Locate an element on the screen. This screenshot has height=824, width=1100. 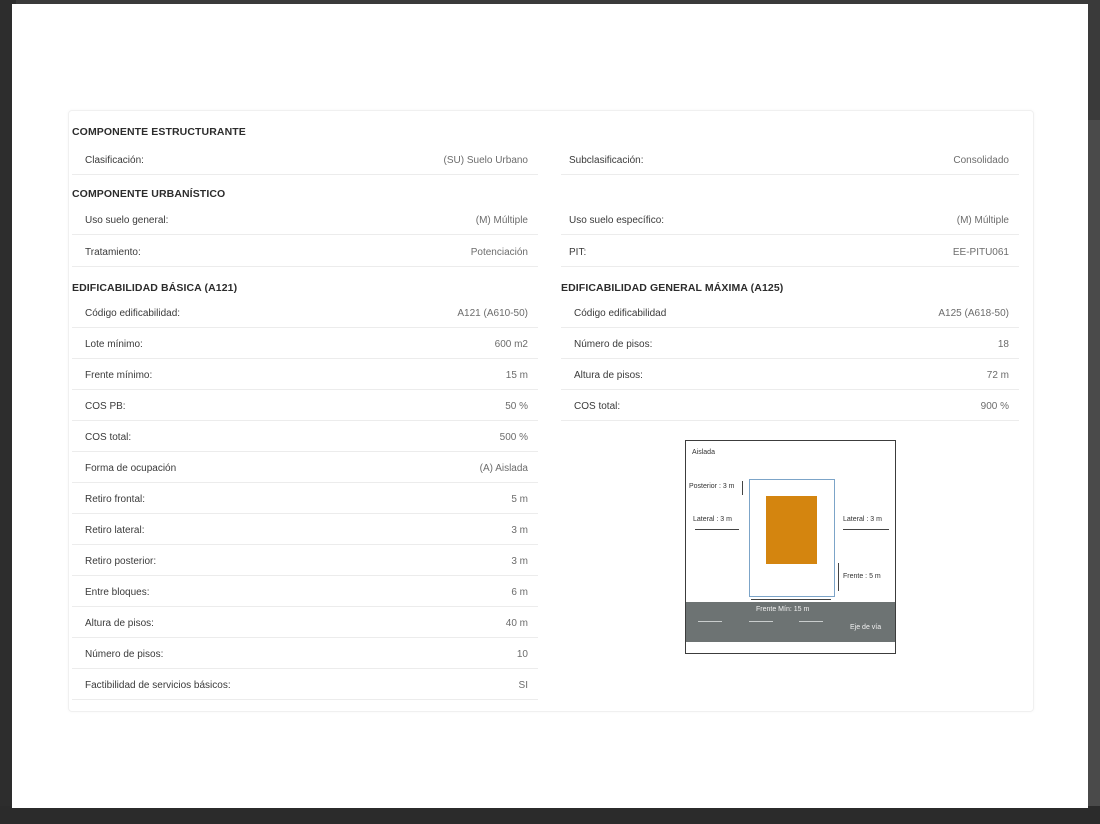
row-value: EE-PITU061 is located at coordinates (980, 252).